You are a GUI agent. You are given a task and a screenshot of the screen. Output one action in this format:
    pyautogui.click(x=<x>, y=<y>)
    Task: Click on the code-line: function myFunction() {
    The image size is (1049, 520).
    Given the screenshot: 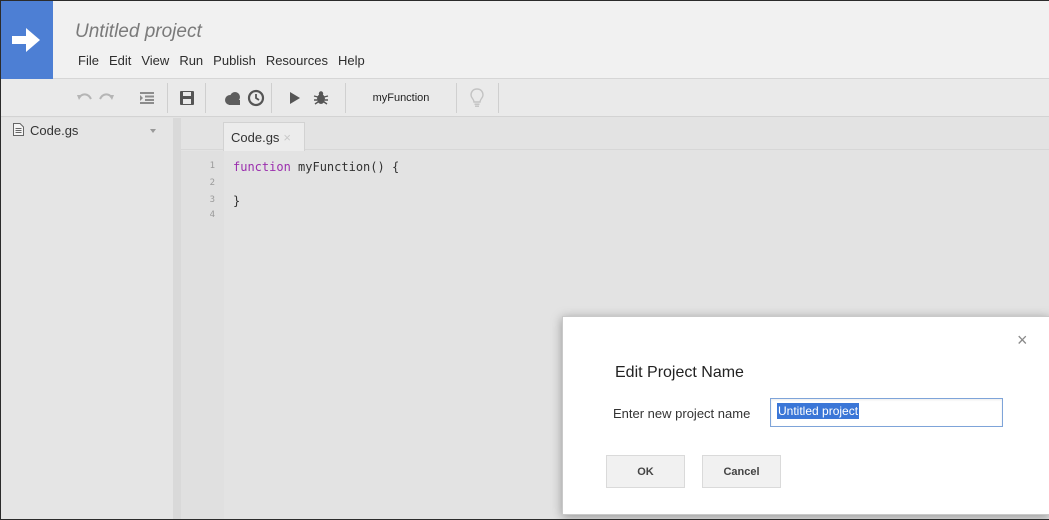 What is the action you would take?
    pyautogui.click(x=316, y=167)
    